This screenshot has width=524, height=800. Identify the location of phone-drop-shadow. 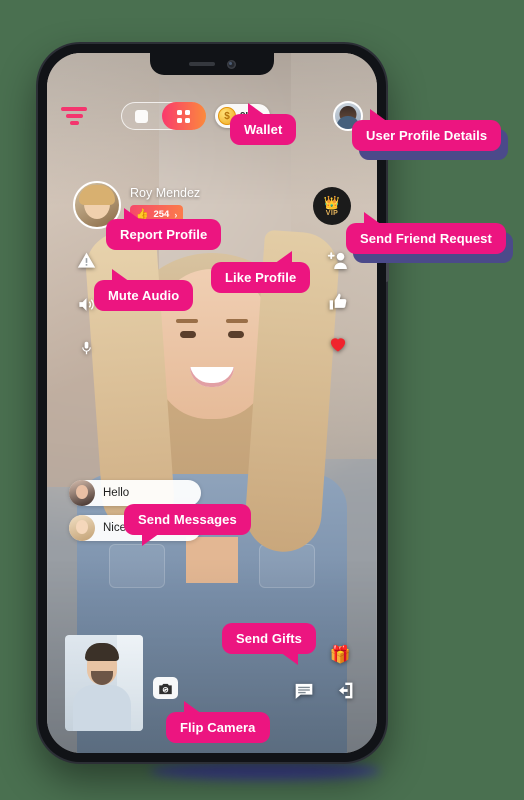
(265, 771).